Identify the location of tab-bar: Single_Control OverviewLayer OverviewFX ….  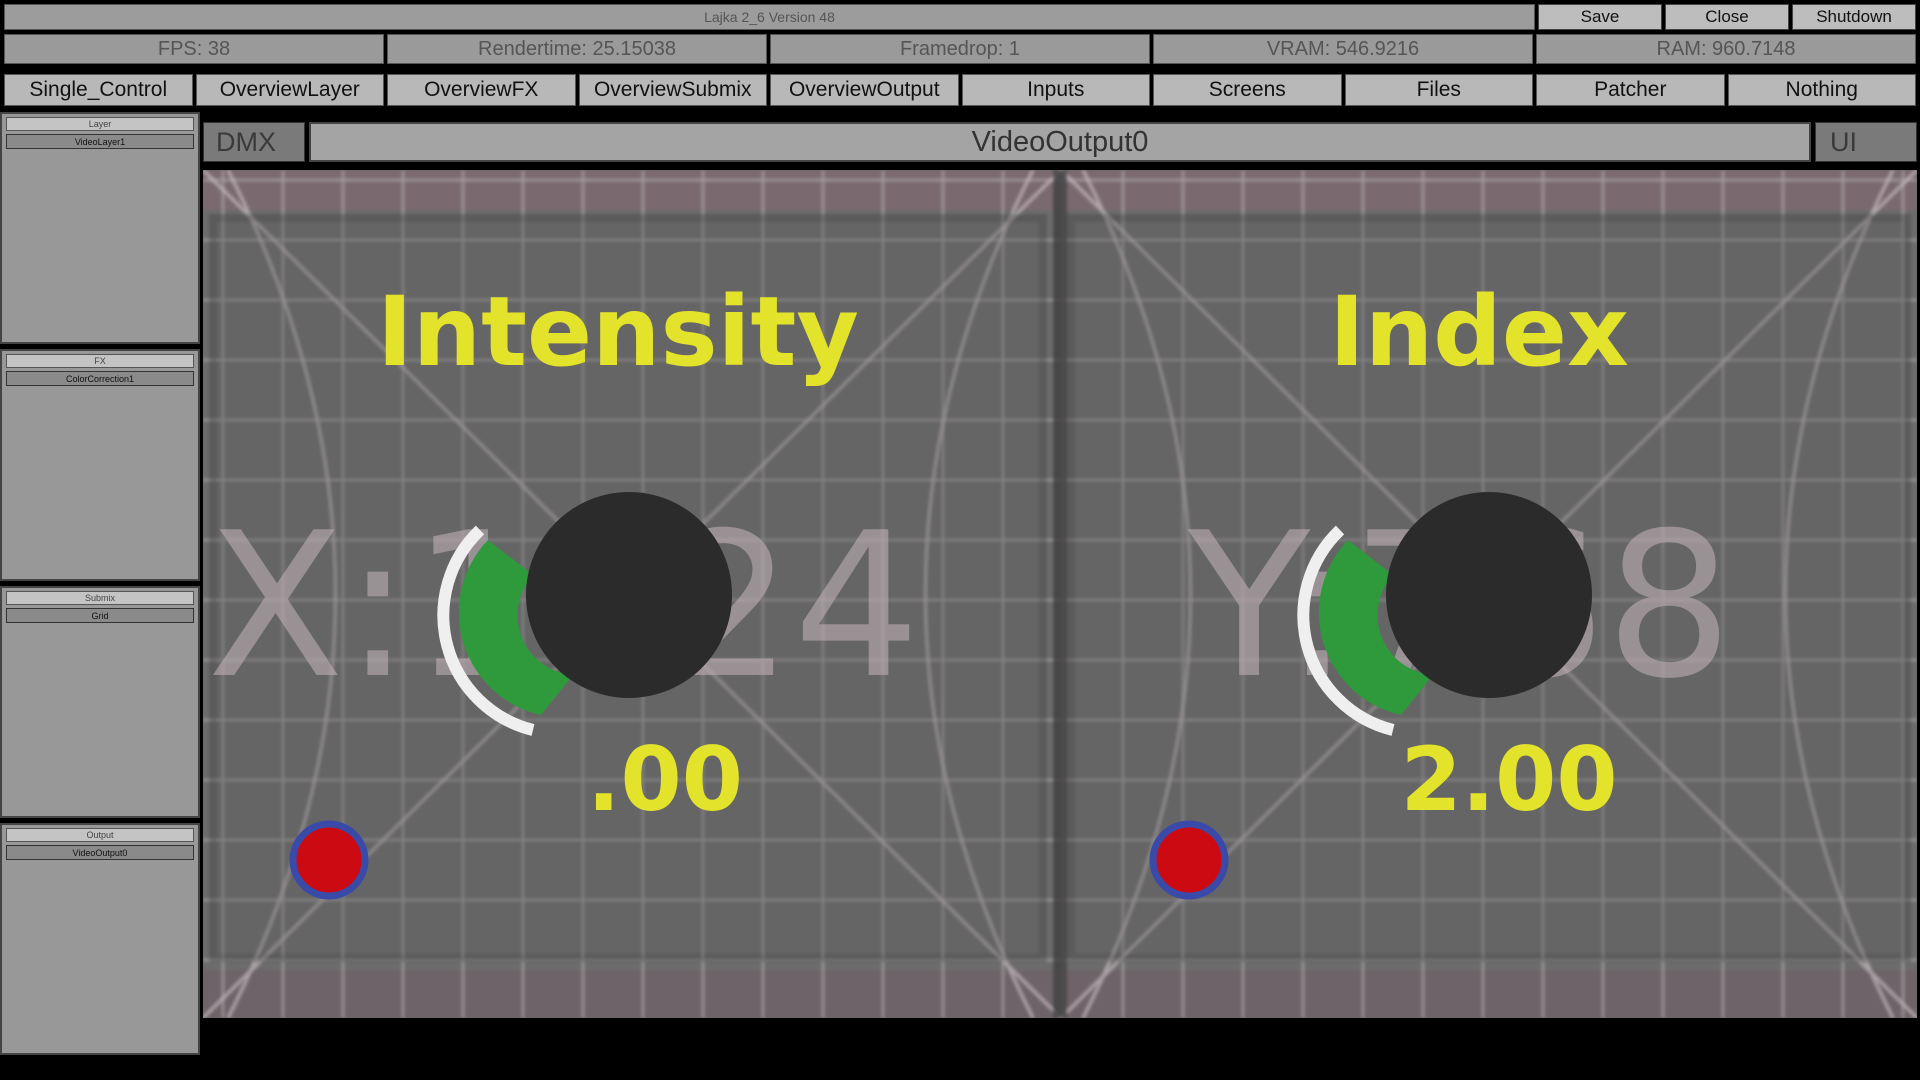
(960, 90).